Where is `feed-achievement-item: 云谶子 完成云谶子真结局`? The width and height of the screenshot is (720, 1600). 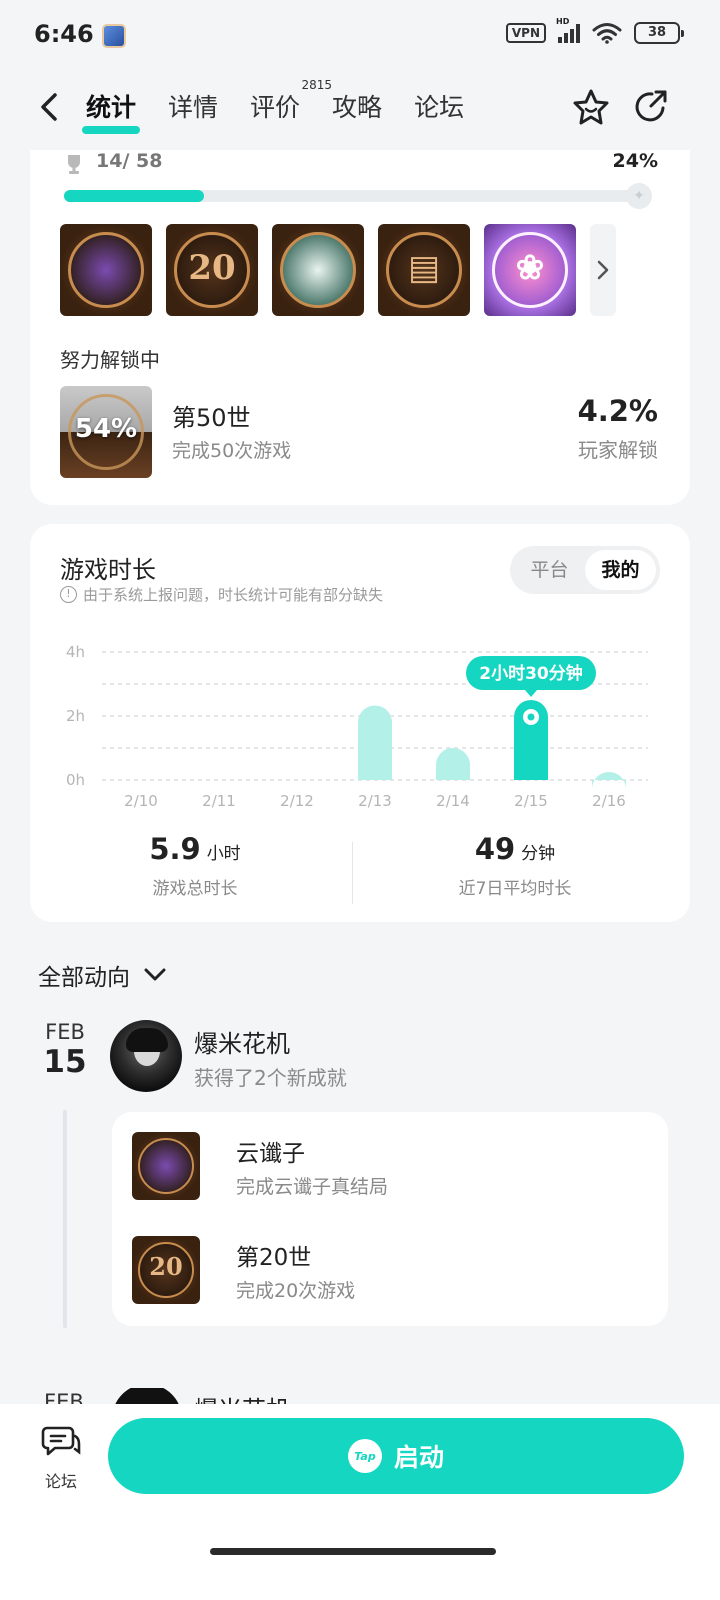 feed-achievement-item: 云谶子 完成云谶子真结局 is located at coordinates (260, 1166).